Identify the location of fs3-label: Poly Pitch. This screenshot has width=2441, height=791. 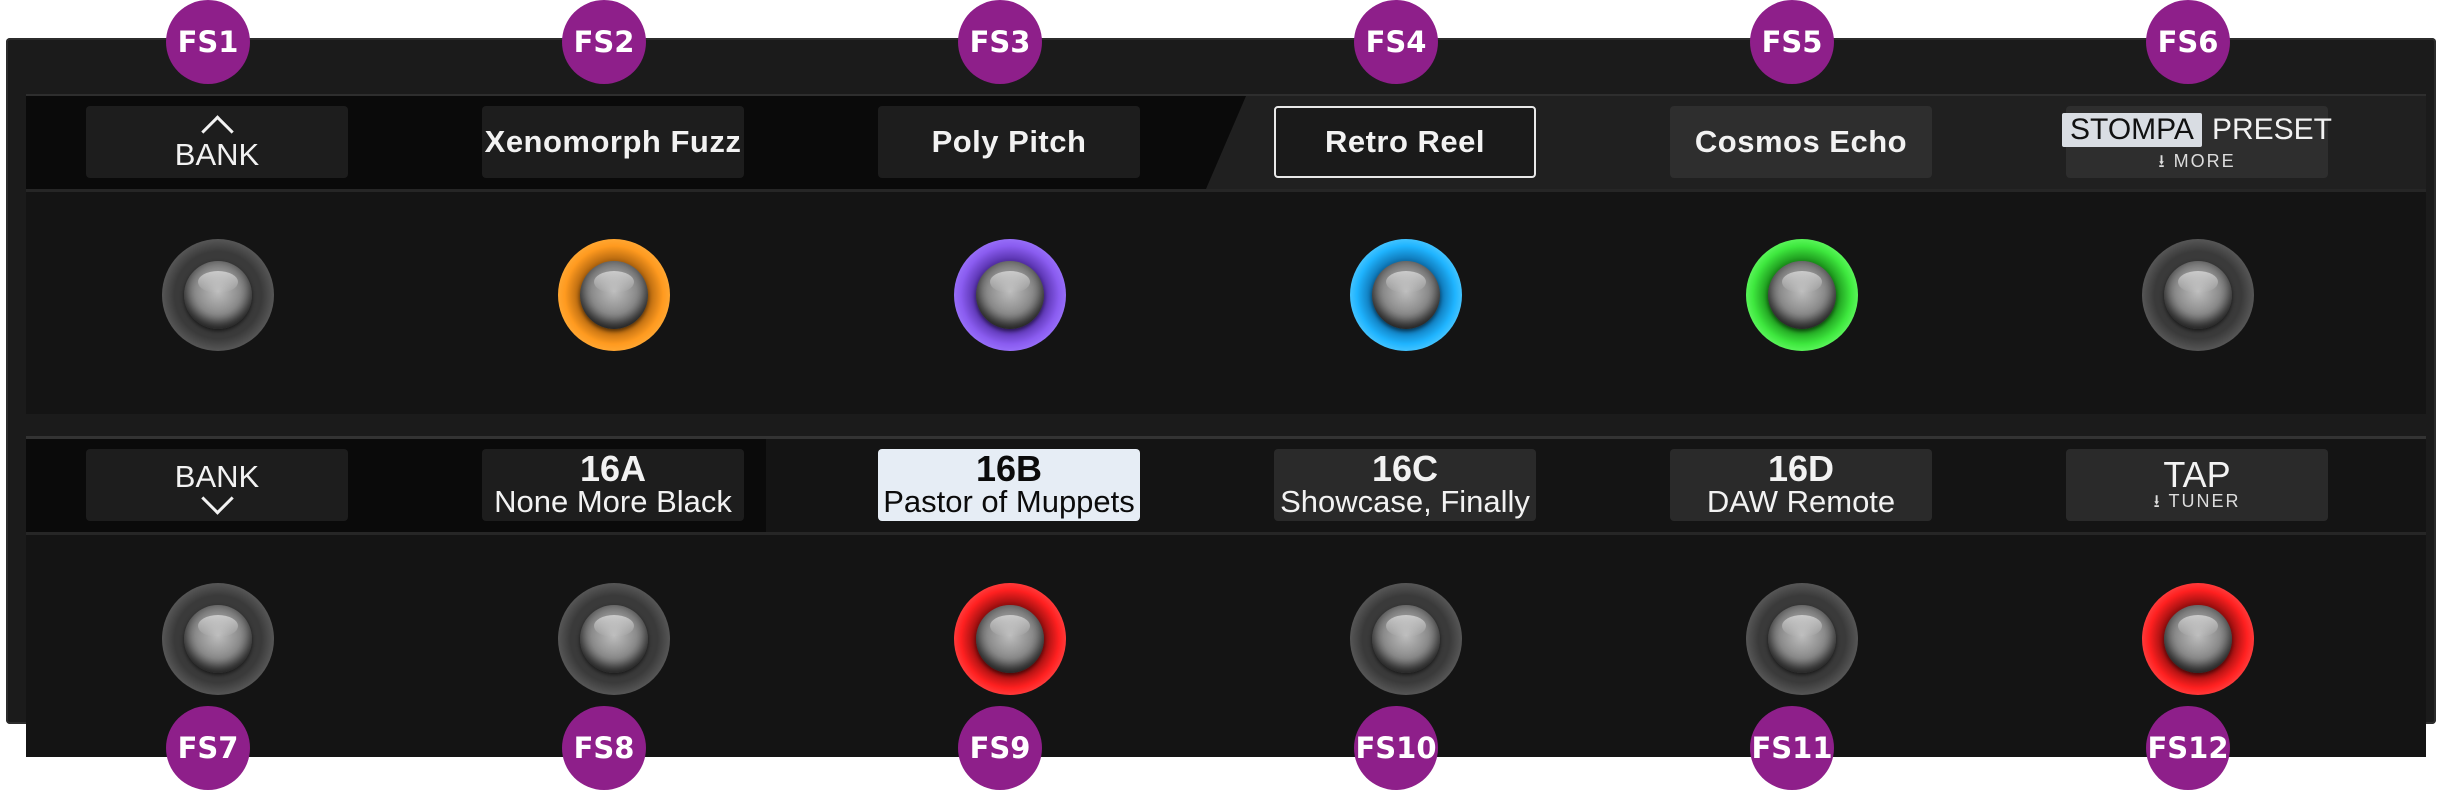
(1009, 142).